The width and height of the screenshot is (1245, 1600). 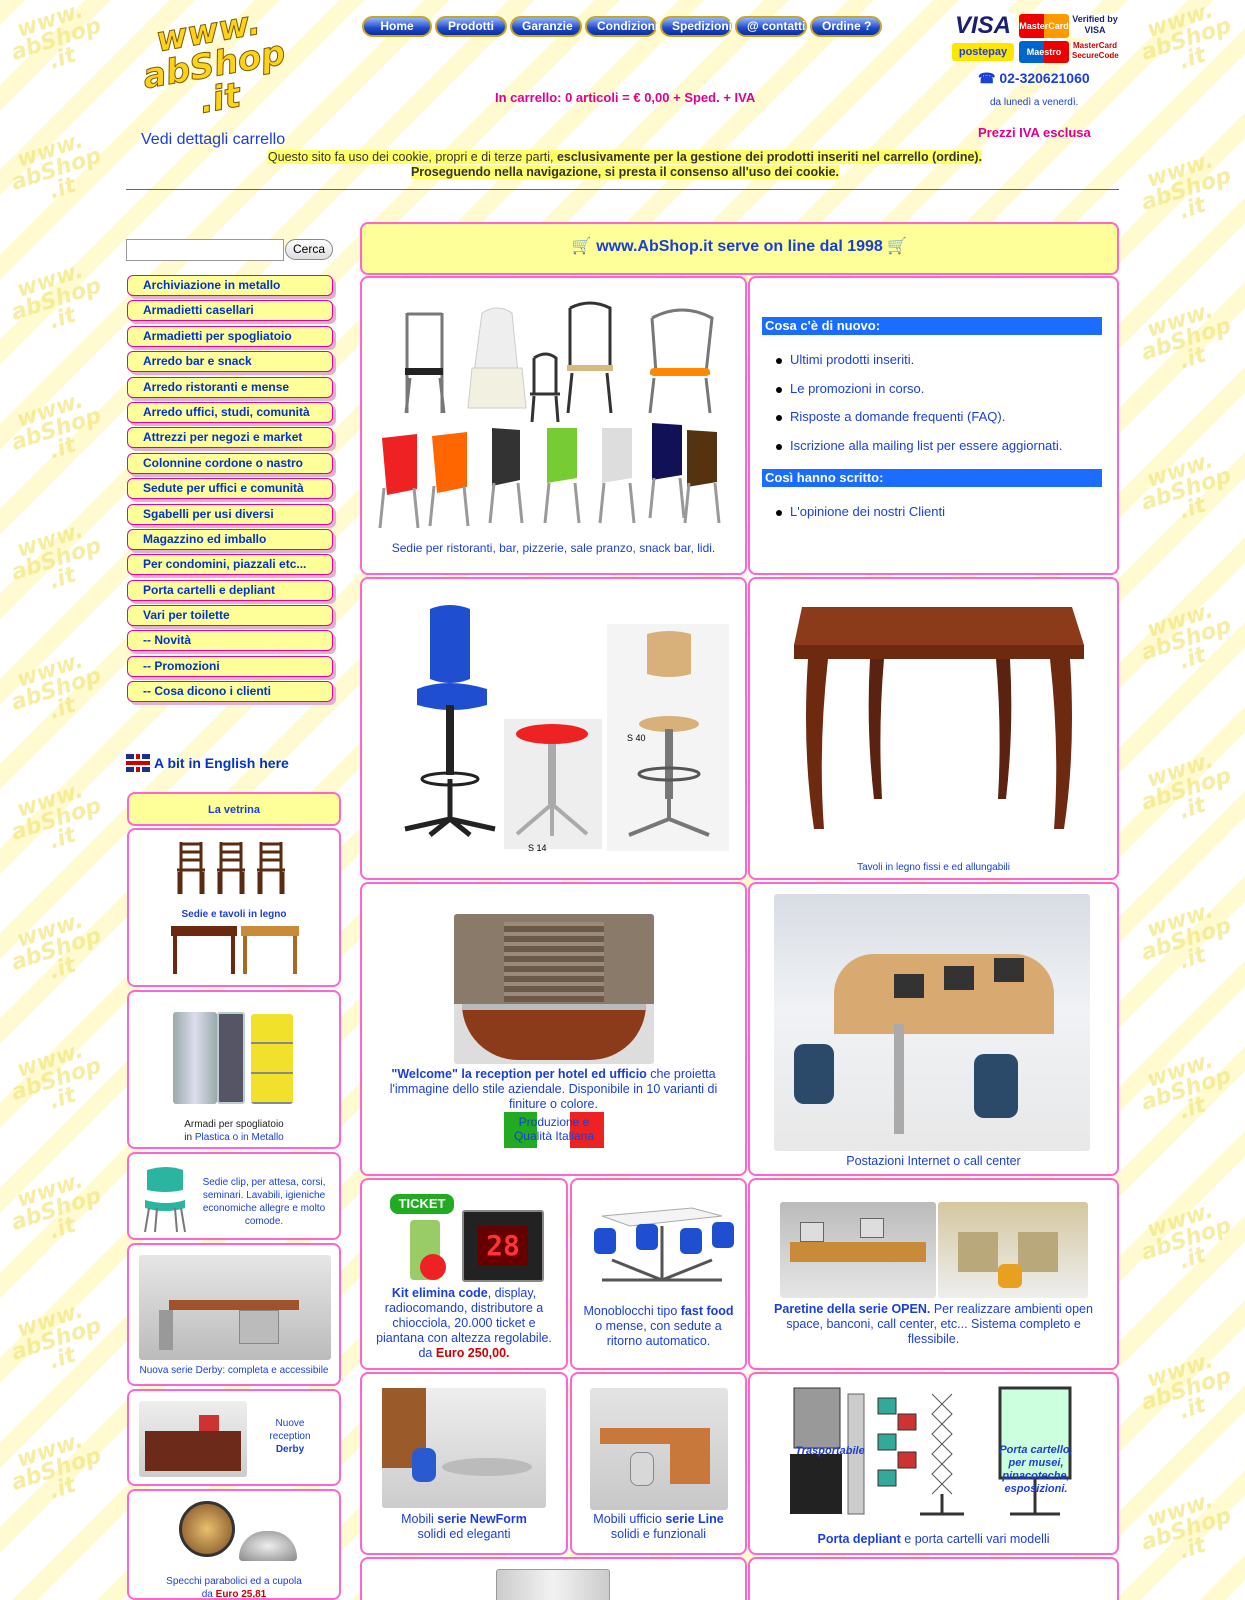 I want to click on prices-vat-note: Prezzi IVA esclusa, so click(x=1034, y=132).